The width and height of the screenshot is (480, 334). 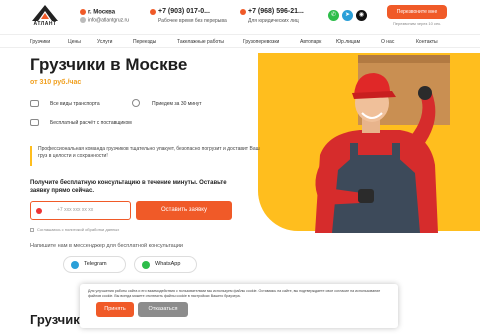 I want to click on telegram-button: Telegram, so click(x=94, y=264).